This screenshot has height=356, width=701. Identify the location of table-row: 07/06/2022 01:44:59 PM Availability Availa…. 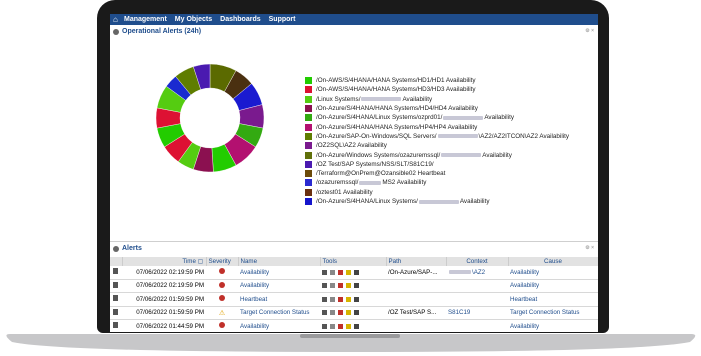
(354, 325).